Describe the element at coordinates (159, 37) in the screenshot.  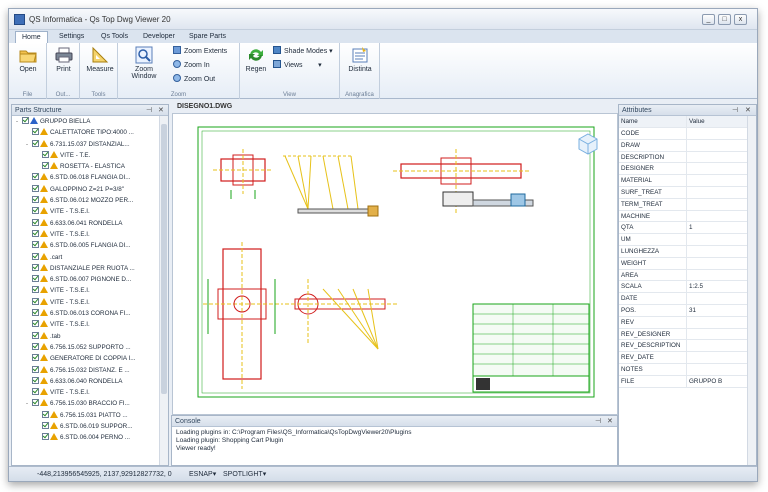
I see `tab-developer: Developer` at that location.